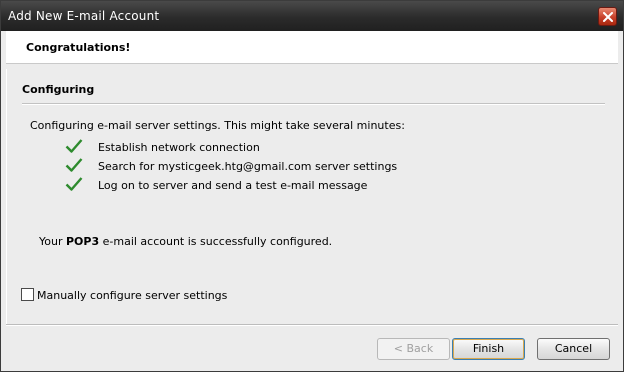 The height and width of the screenshot is (372, 624). What do you see at coordinates (488, 349) in the screenshot?
I see `finish-button: Finish` at bounding box center [488, 349].